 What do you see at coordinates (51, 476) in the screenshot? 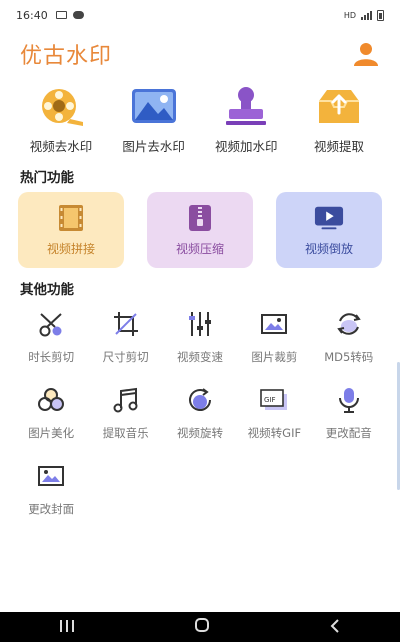
I see `cover-image-icon` at bounding box center [51, 476].